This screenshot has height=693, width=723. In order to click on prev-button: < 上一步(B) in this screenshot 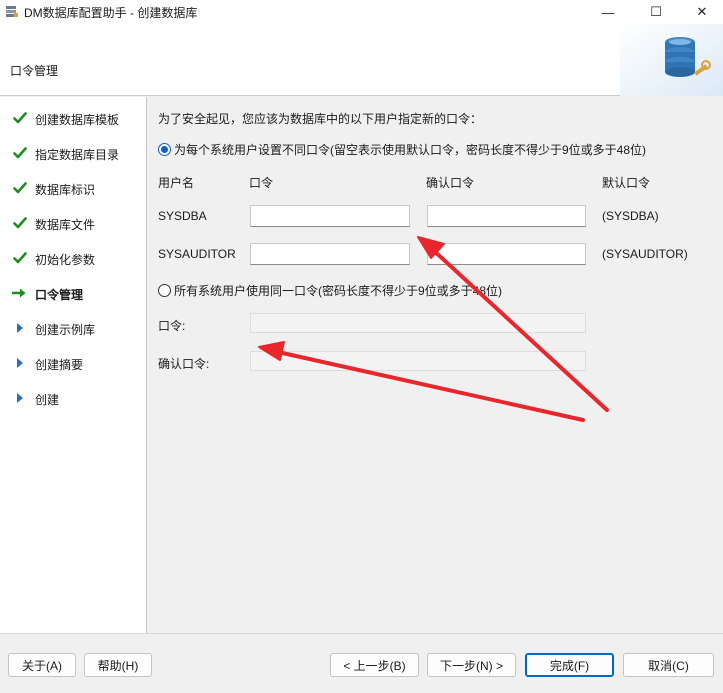, I will do `click(374, 665)`.